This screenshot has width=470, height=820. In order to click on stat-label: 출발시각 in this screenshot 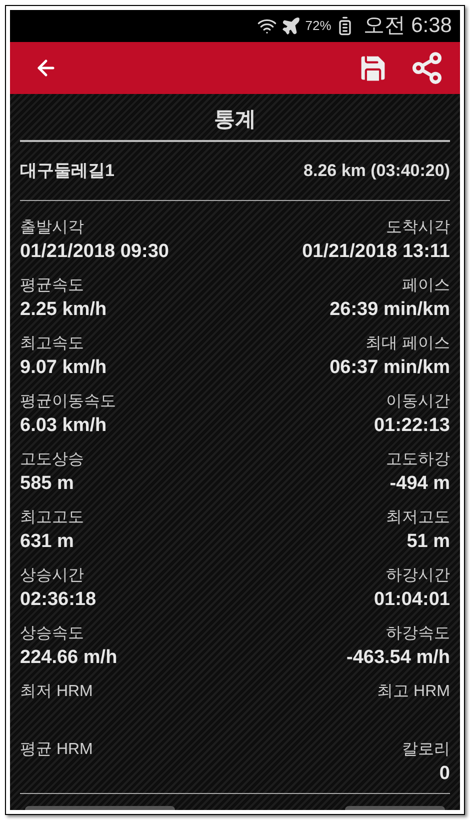, I will do `click(52, 228)`.